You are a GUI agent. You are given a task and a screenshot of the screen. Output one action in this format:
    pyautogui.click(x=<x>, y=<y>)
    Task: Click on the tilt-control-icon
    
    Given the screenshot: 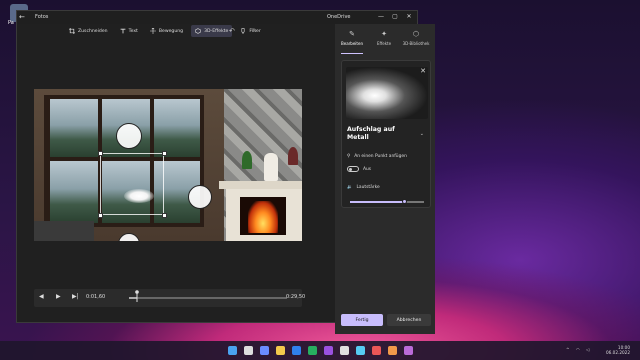 What is the action you would take?
    pyautogui.click(x=200, y=197)
    